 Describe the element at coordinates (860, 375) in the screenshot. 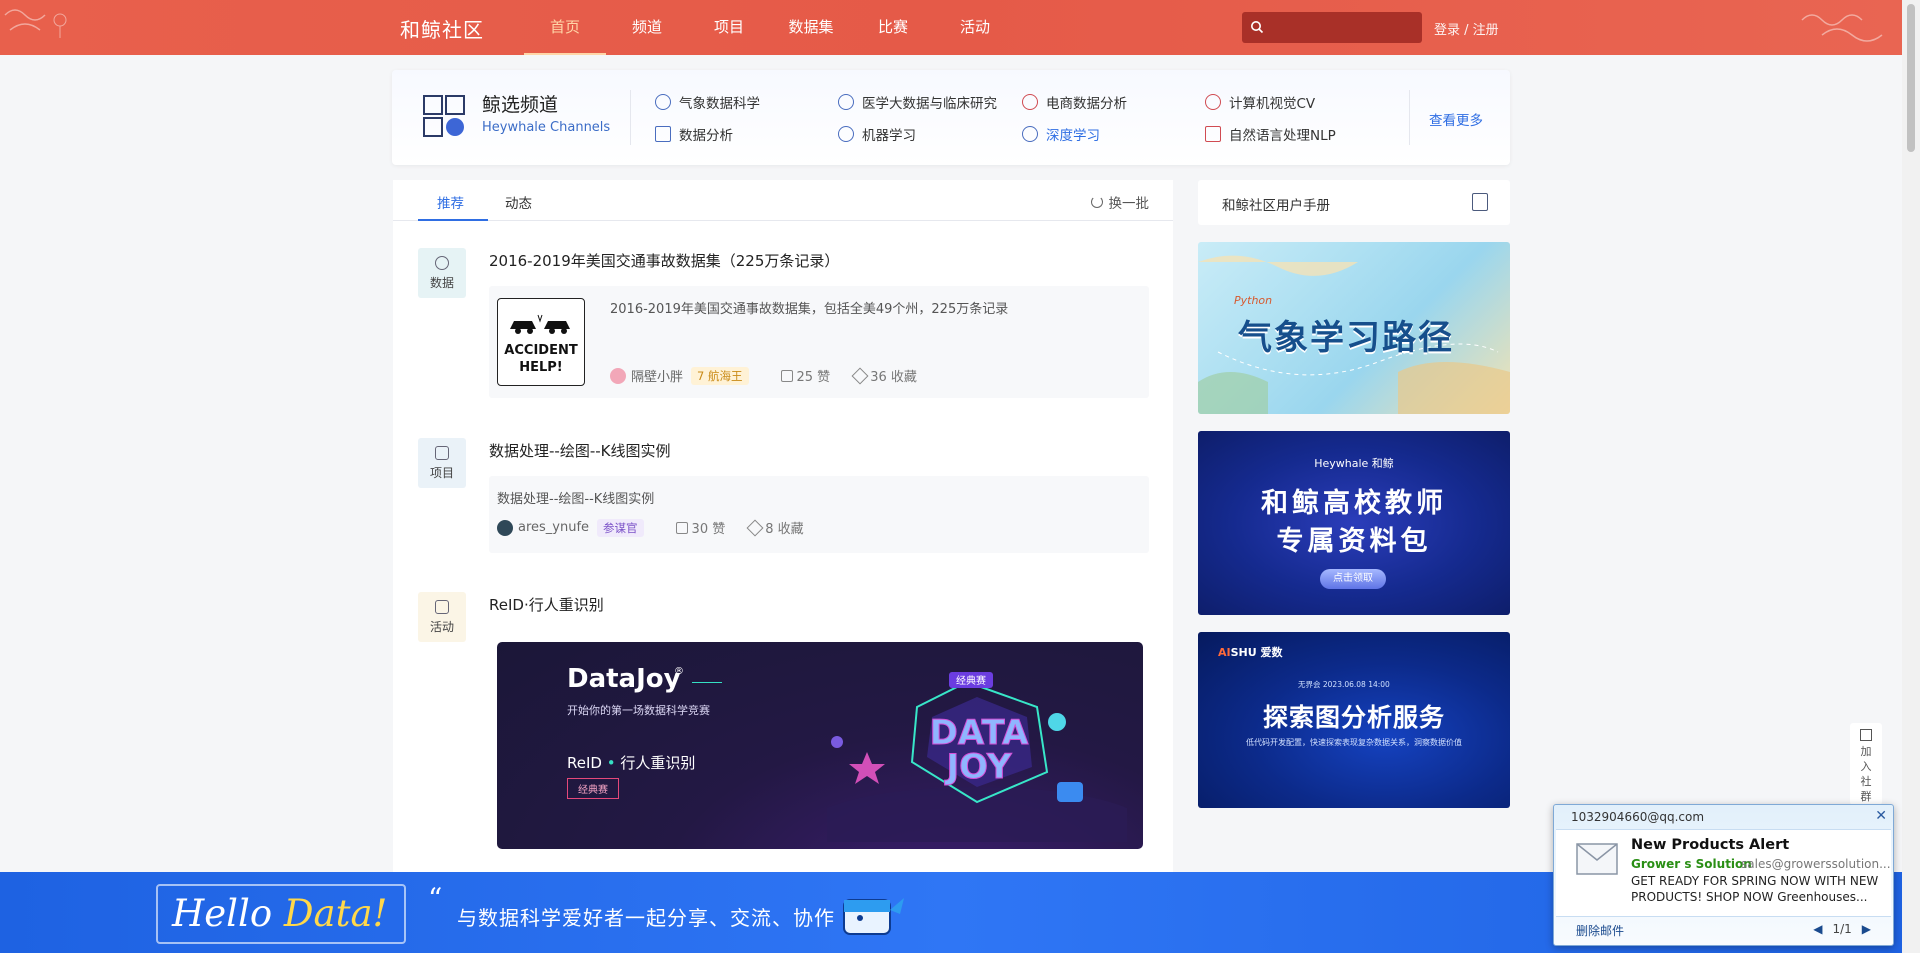

I see `star-icon` at that location.